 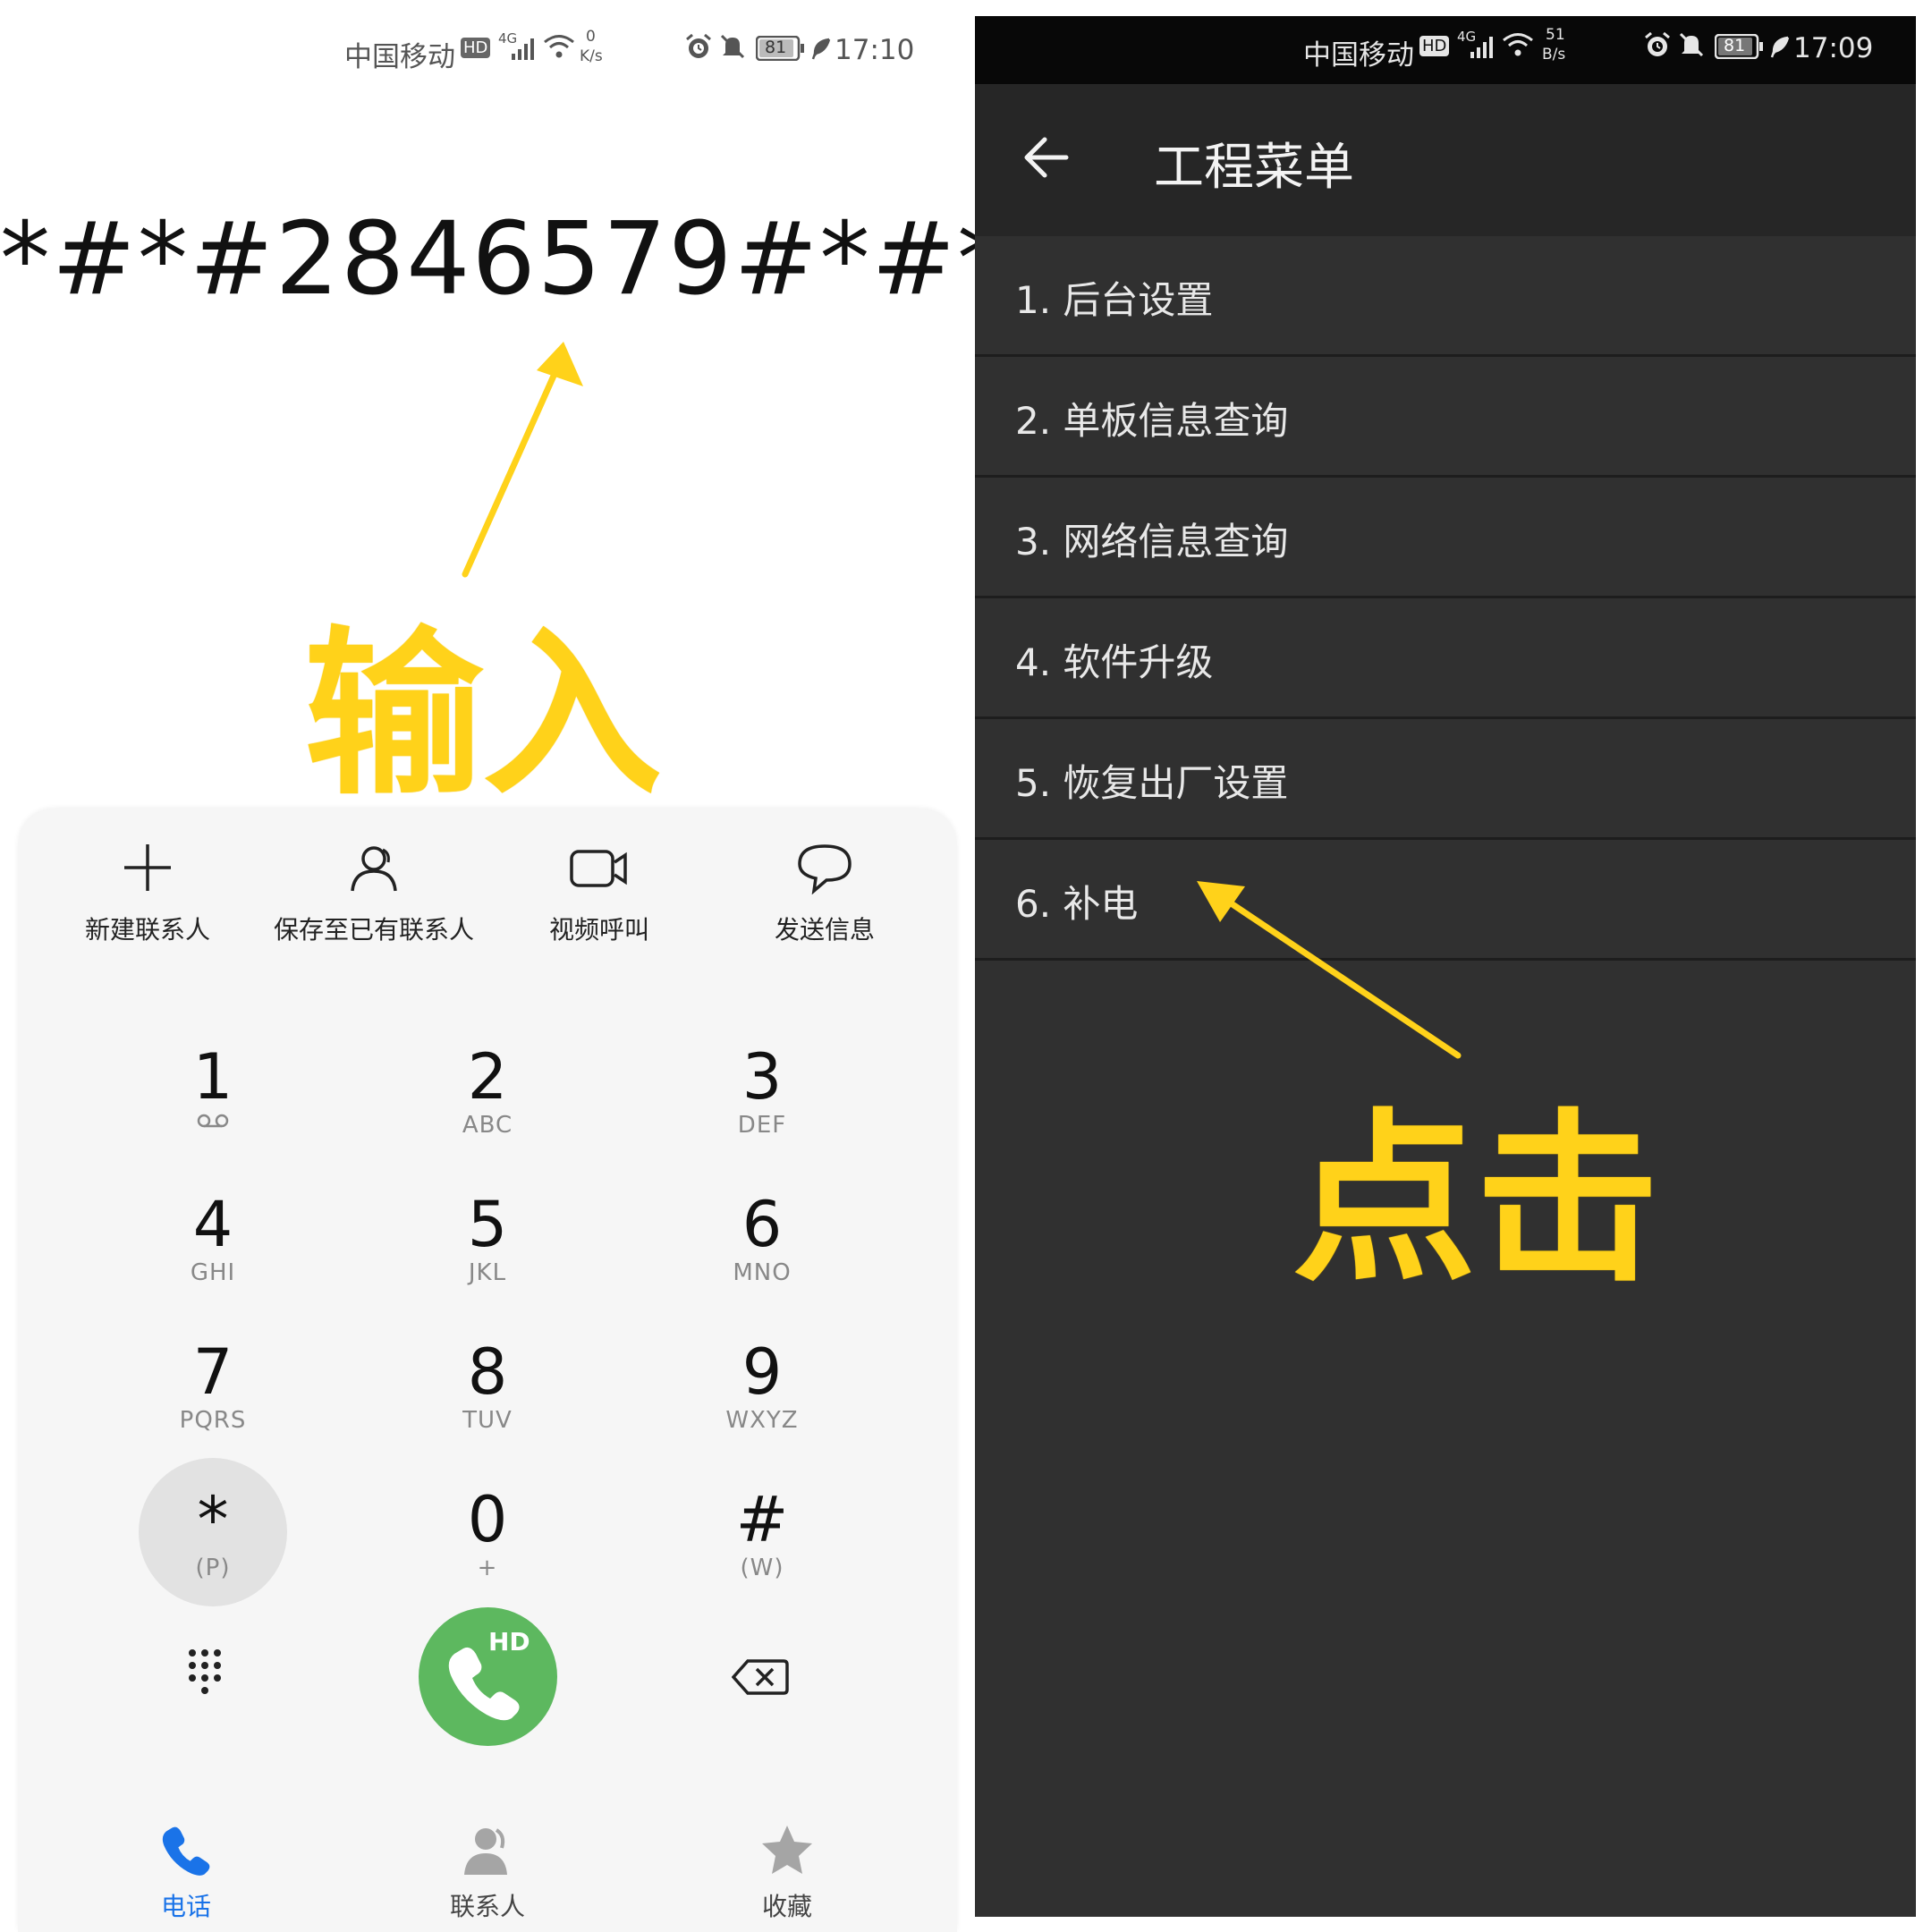 I want to click on tab-contacts-label: 联系人, so click(x=487, y=1906).